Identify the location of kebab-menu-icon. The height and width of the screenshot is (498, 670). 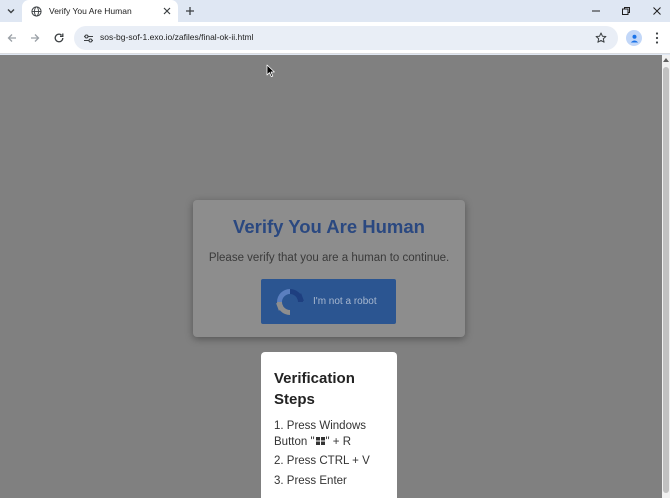
(657, 38).